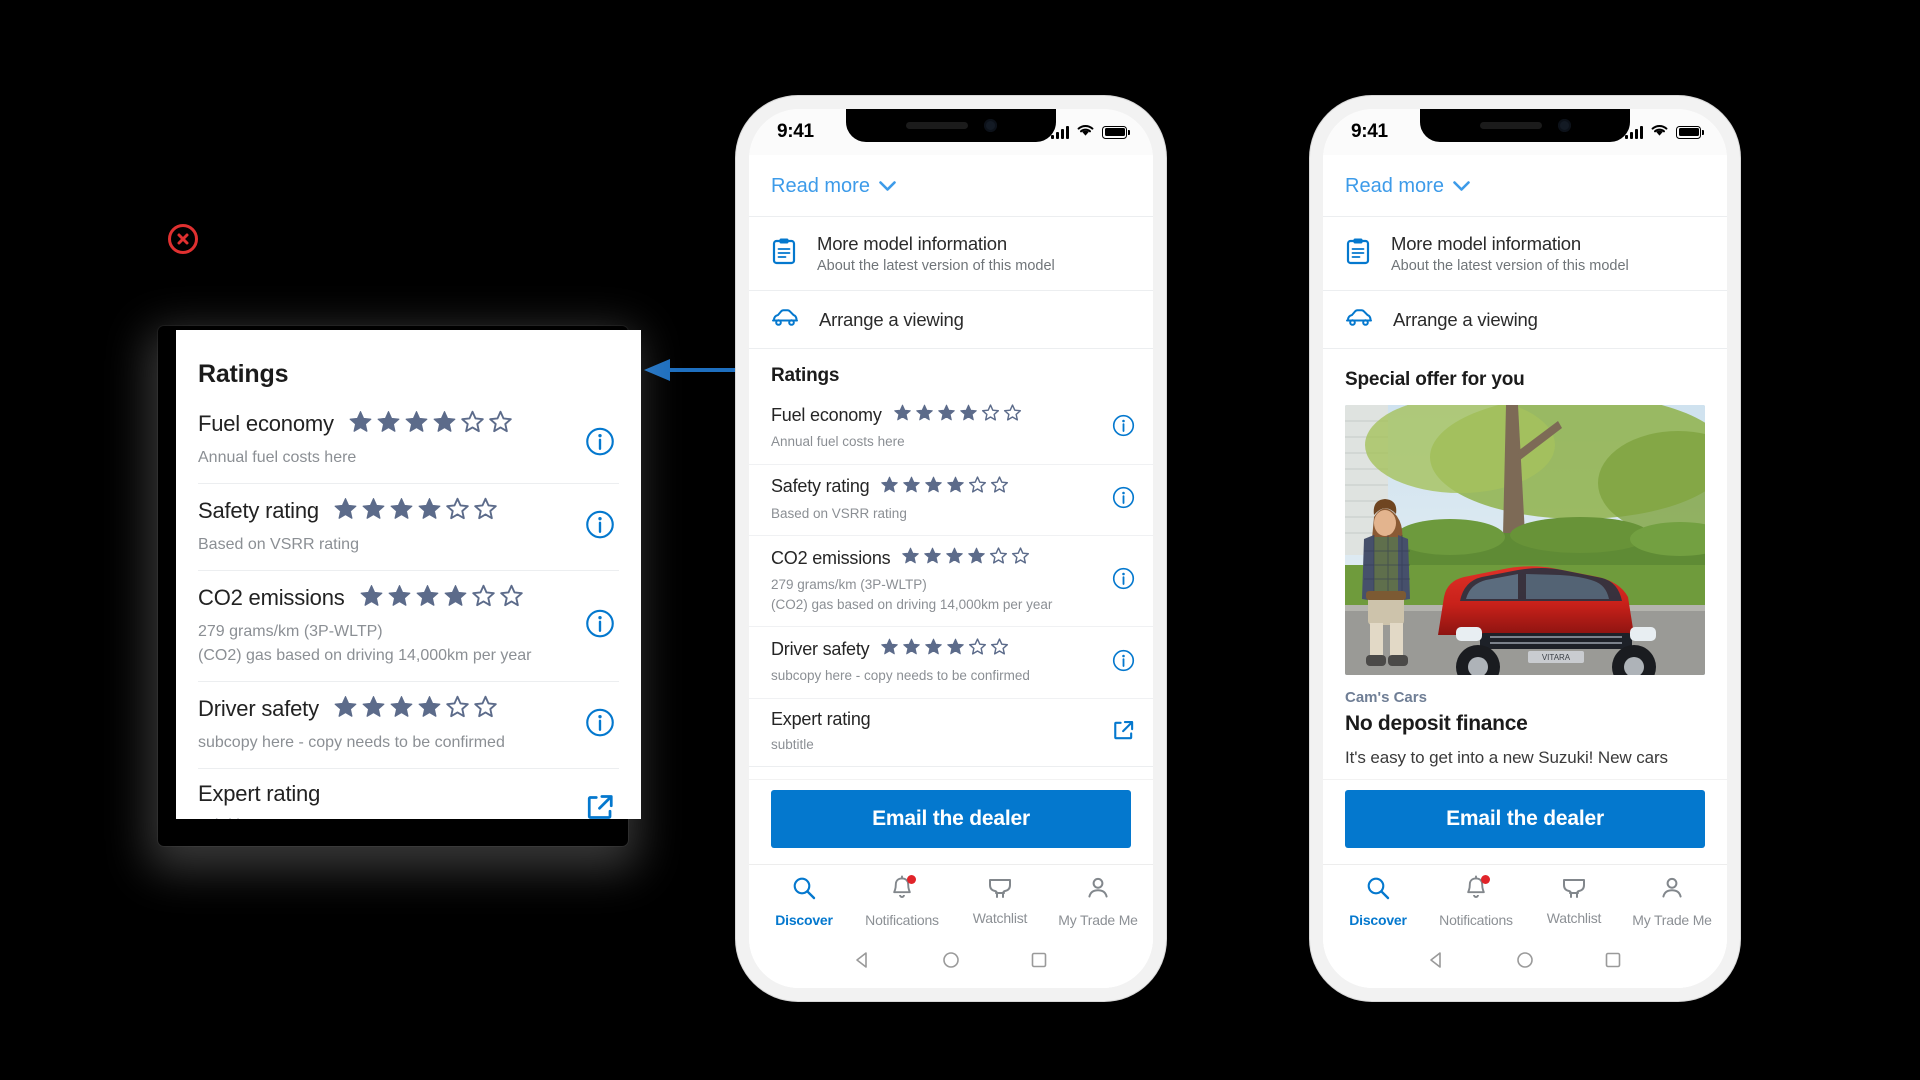 The height and width of the screenshot is (1080, 1920). Describe the element at coordinates (1085, 132) in the screenshot. I see `wifi-icon` at that location.